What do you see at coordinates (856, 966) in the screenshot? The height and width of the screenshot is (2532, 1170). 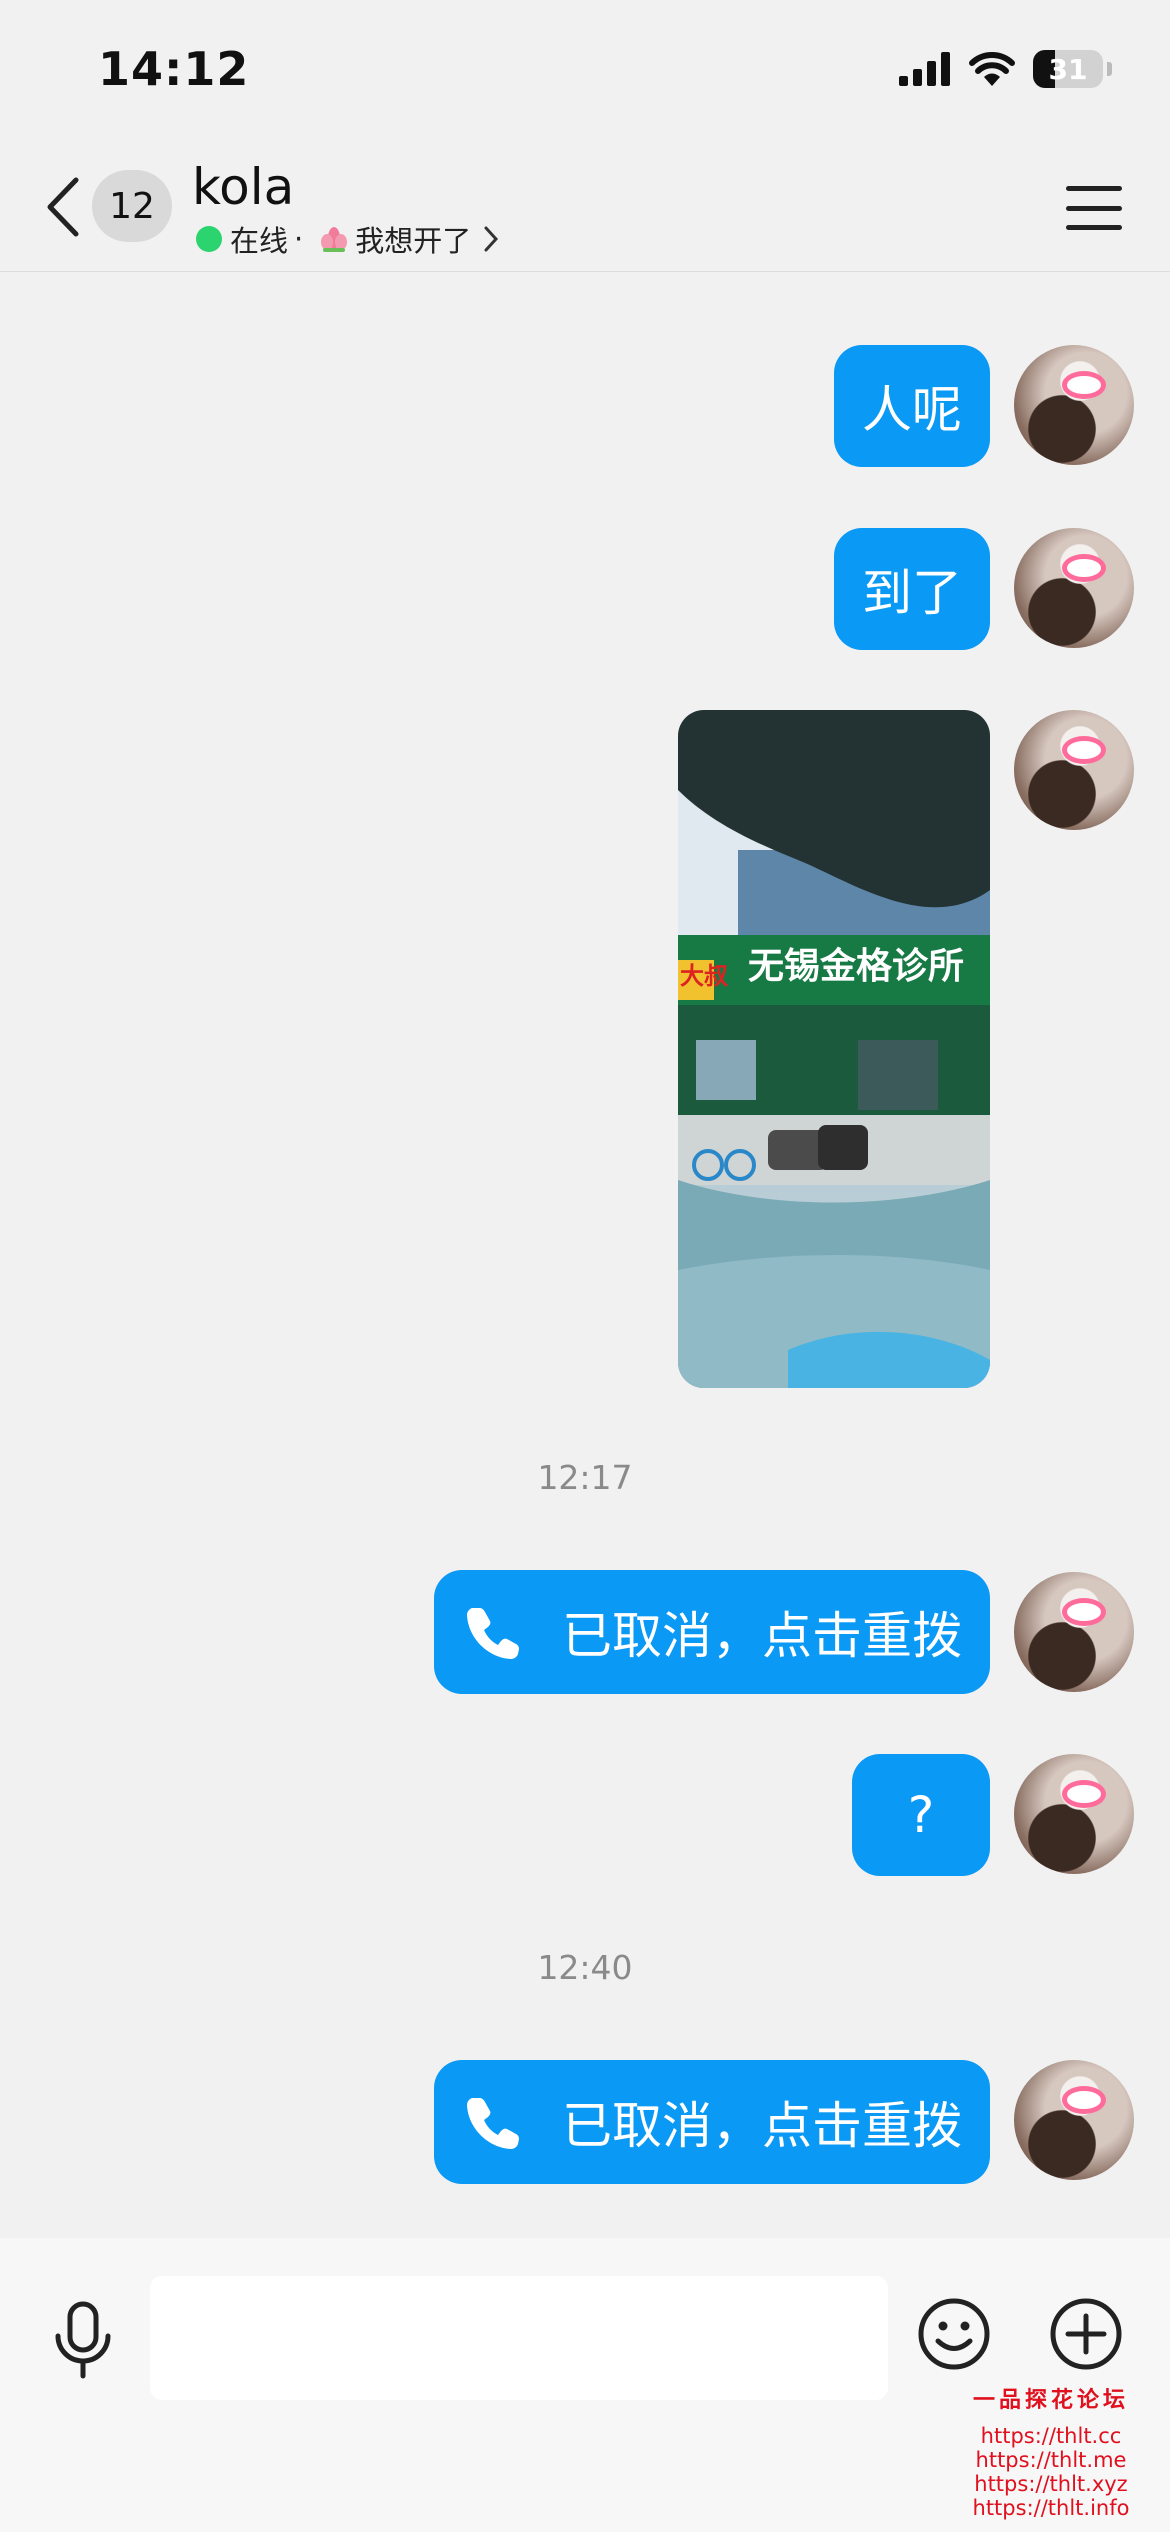 I see `photo-sign-text: 无锡金格诊所` at bounding box center [856, 966].